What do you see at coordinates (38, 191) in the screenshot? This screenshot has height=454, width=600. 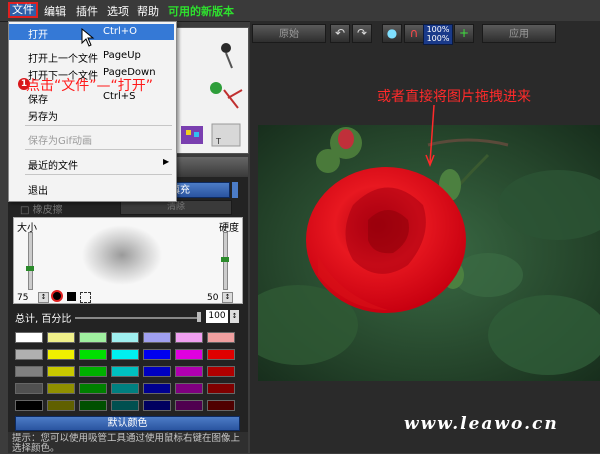 I see `menu-item-exit-label: 退出` at bounding box center [38, 191].